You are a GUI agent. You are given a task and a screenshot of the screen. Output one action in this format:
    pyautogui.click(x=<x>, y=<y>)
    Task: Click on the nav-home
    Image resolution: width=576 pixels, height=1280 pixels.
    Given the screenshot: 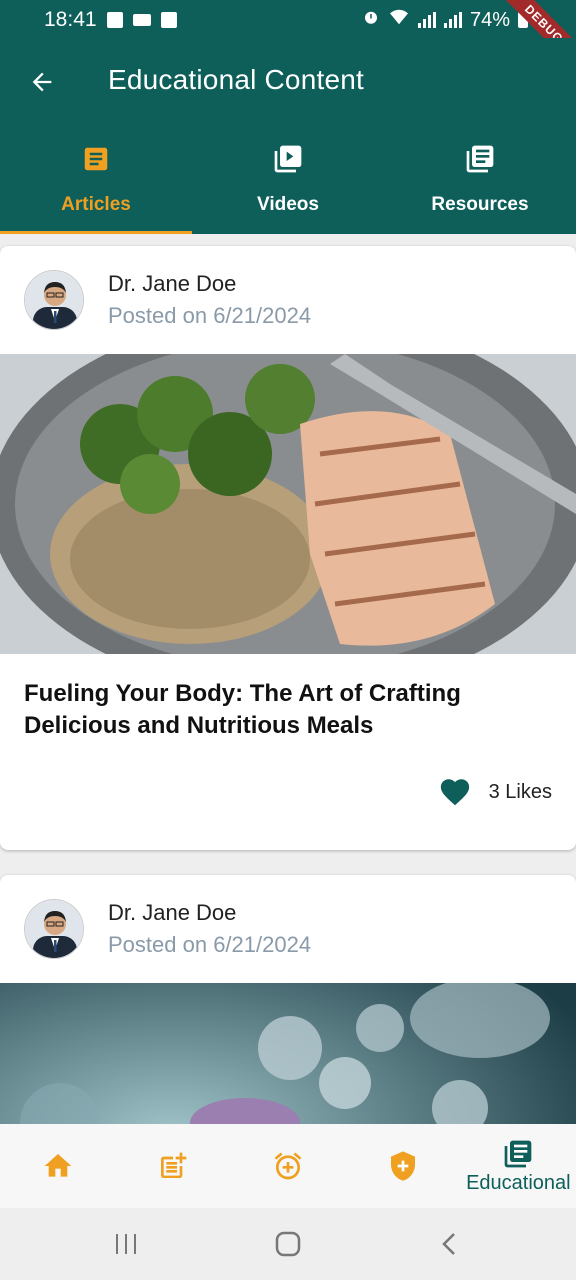 What is the action you would take?
    pyautogui.click(x=57, y=1166)
    